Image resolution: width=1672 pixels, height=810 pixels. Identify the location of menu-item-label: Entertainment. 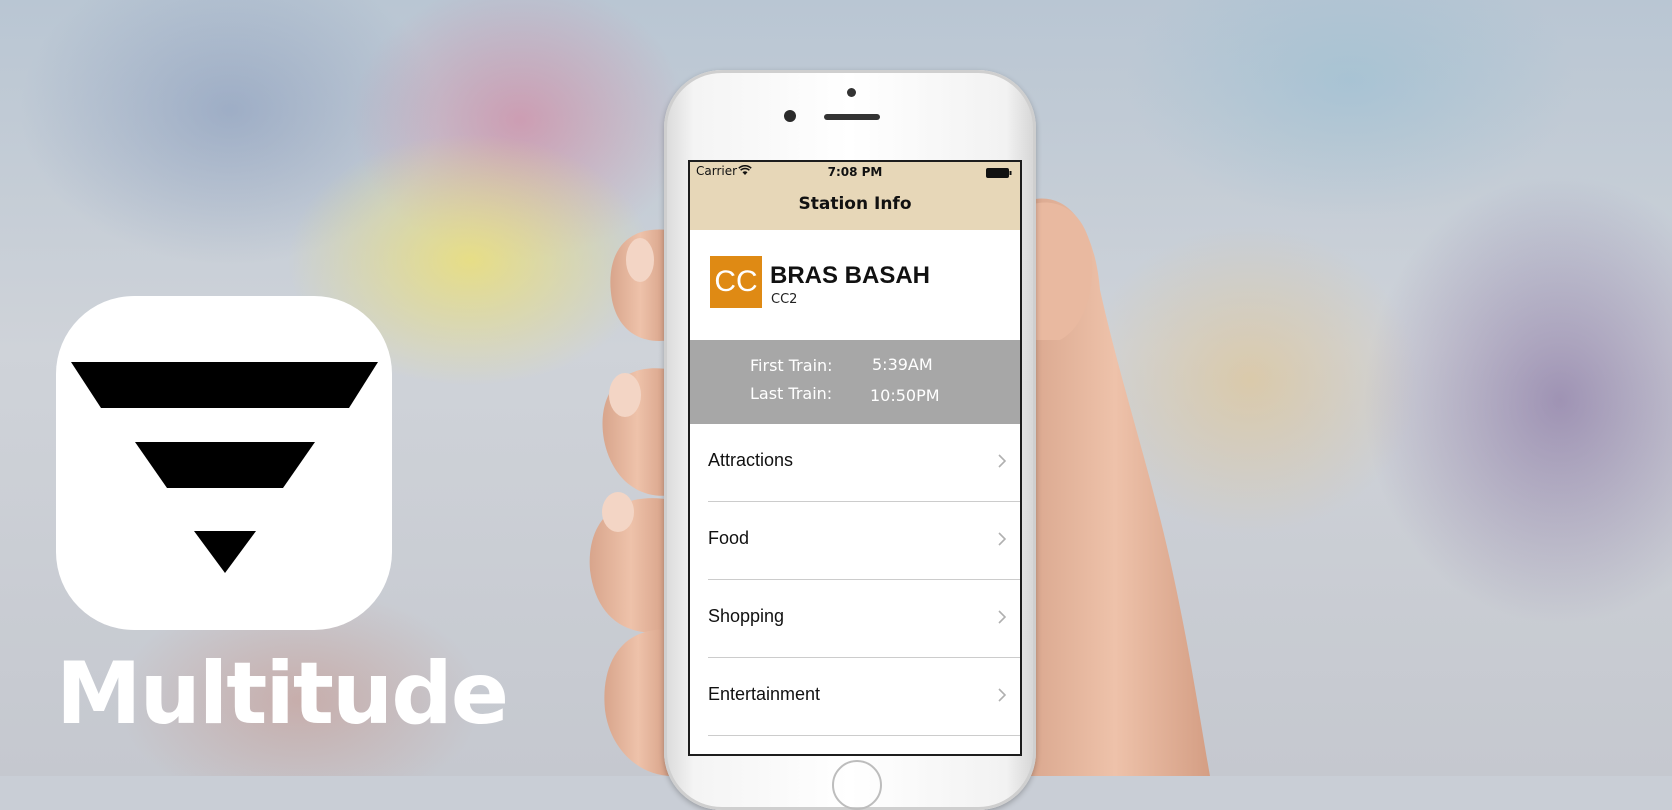
(764, 694).